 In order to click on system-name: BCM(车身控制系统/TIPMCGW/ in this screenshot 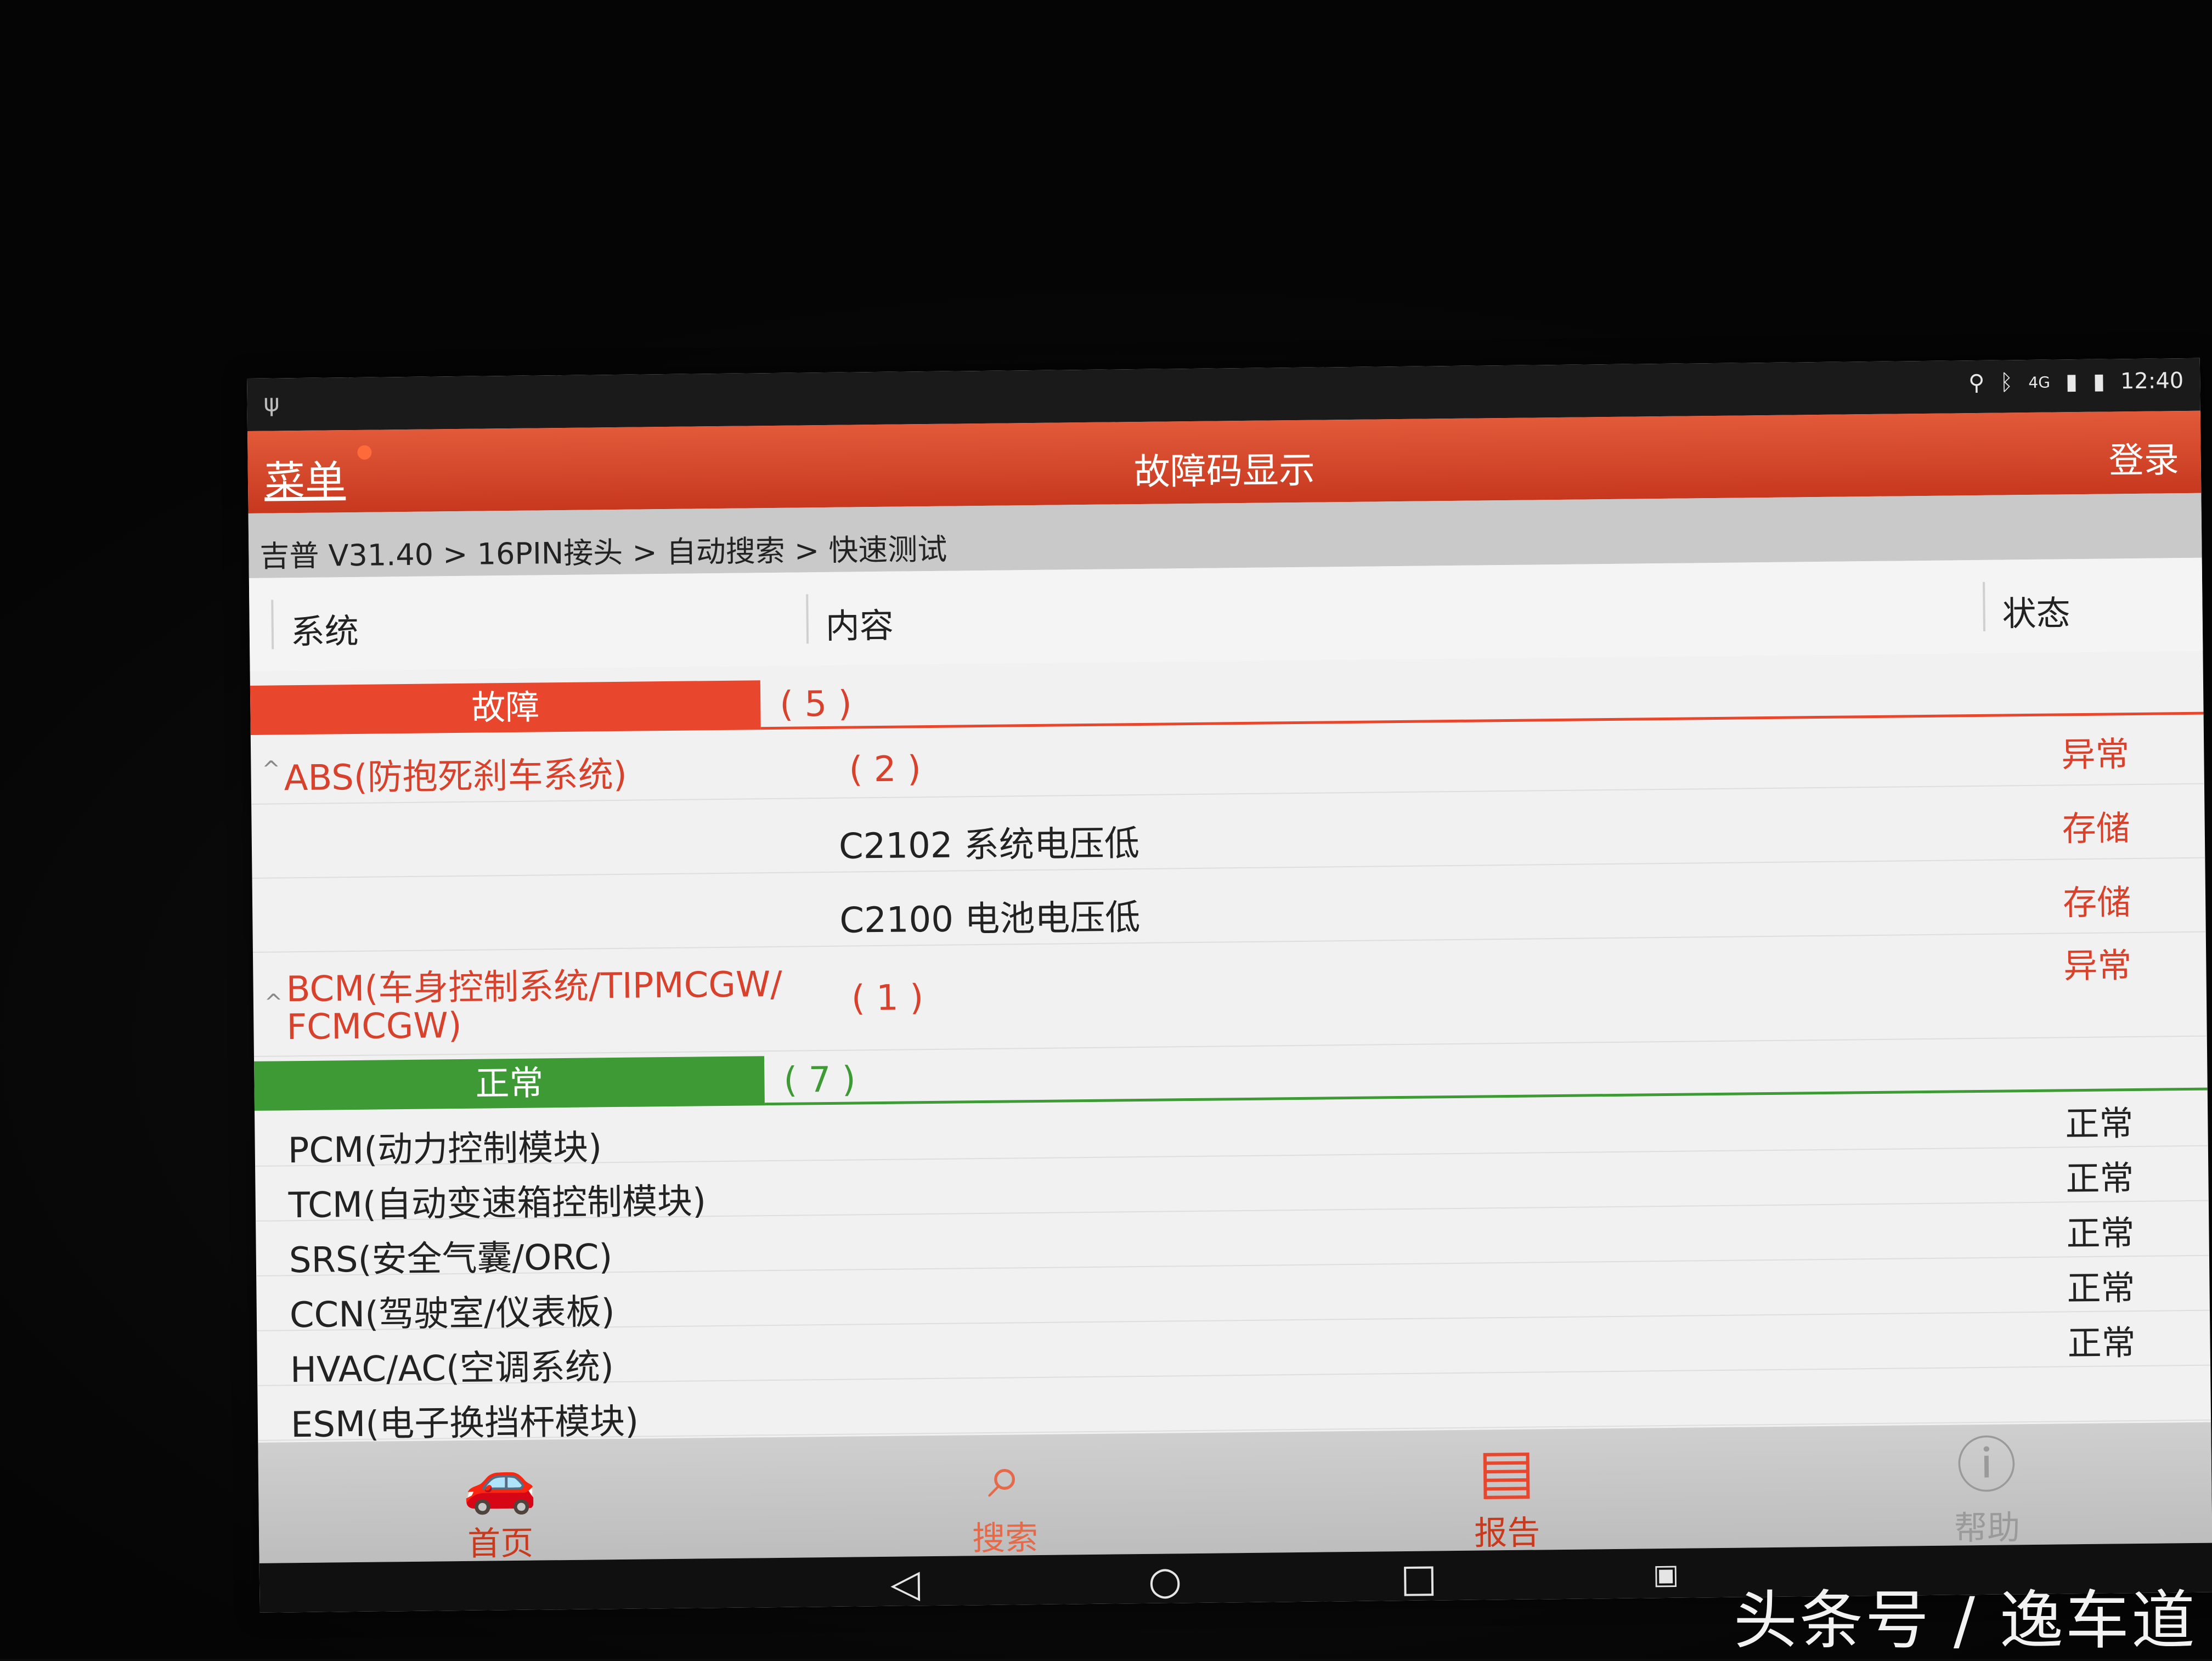, I will do `click(534, 987)`.